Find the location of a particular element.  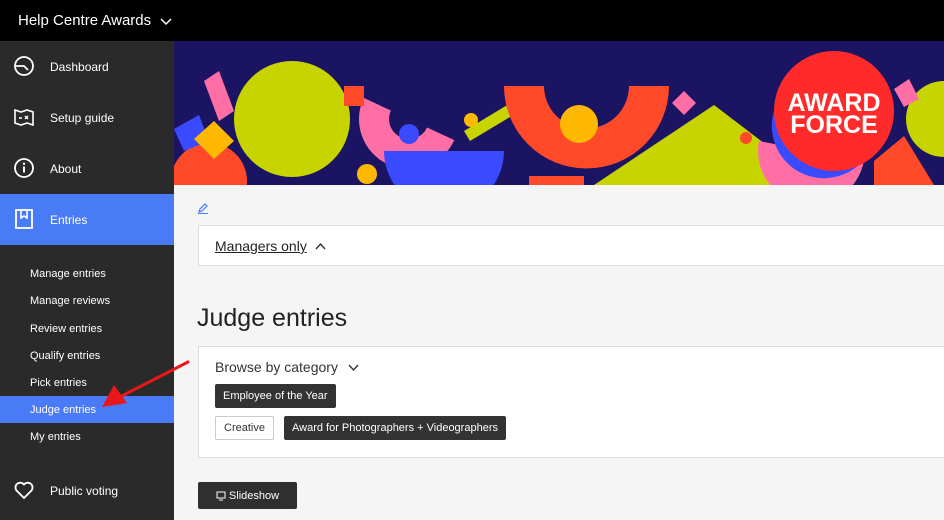

sidebar-item-label: About is located at coordinates (66, 168).